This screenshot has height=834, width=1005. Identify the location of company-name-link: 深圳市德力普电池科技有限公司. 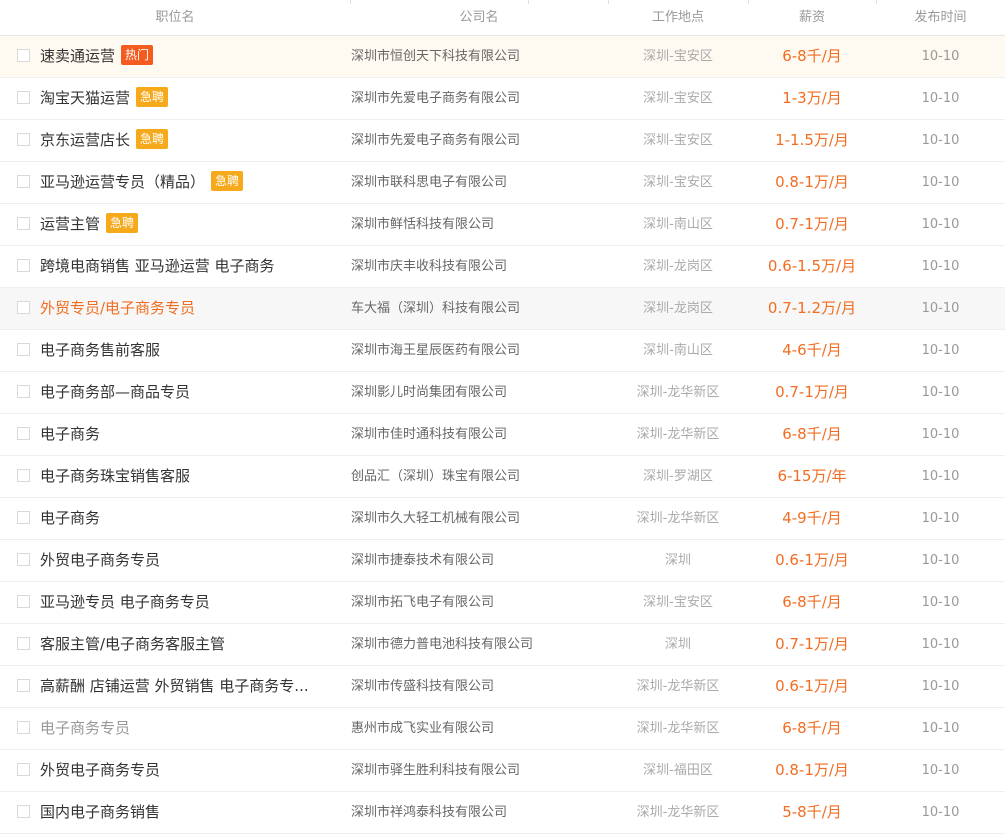
(442, 644).